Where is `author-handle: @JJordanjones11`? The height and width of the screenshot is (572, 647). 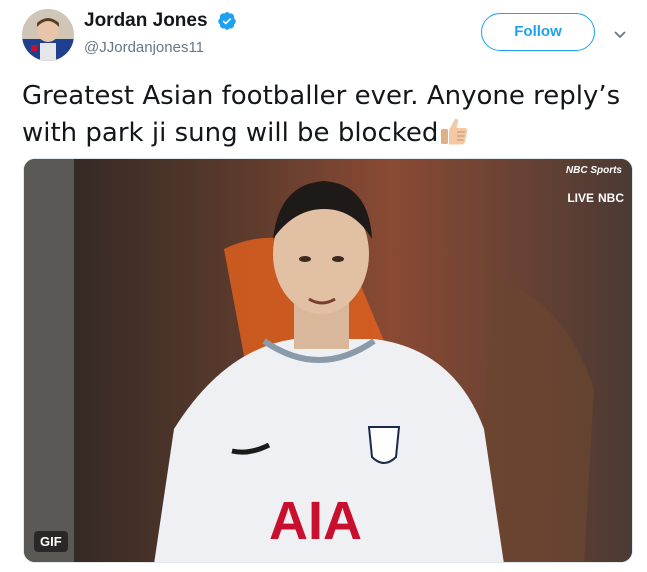
author-handle: @JJordanjones11 is located at coordinates (144, 47).